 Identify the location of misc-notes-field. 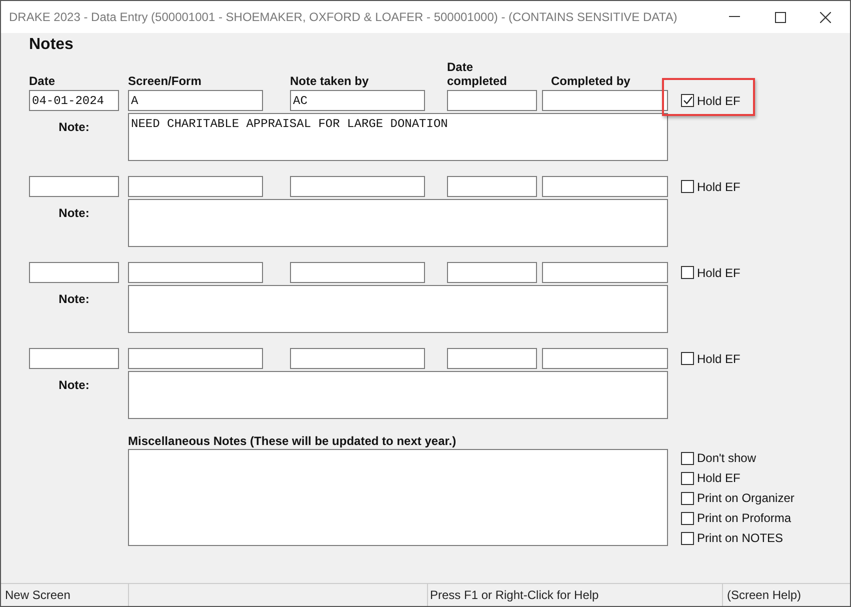
(398, 497).